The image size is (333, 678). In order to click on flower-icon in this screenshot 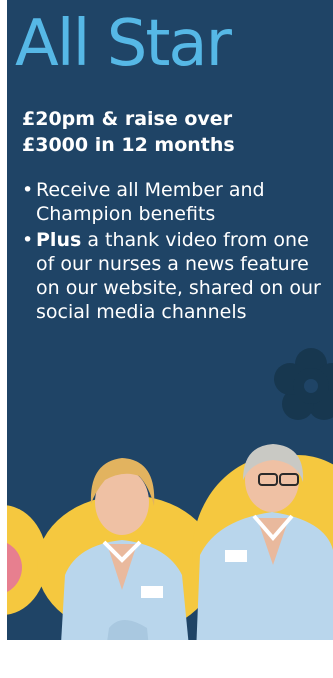, I will do `click(303, 384)`.